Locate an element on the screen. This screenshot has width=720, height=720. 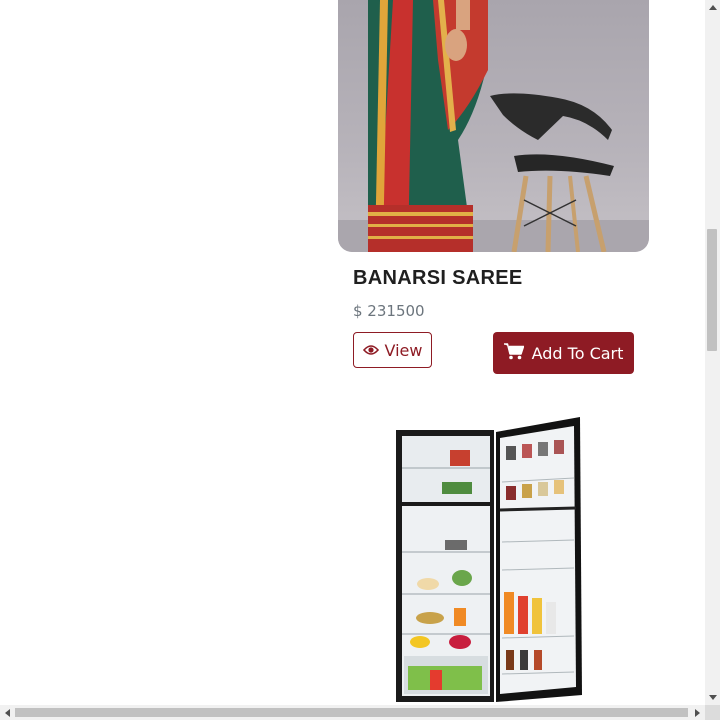
product-title: BANARSI SAREE is located at coordinates (438, 278).